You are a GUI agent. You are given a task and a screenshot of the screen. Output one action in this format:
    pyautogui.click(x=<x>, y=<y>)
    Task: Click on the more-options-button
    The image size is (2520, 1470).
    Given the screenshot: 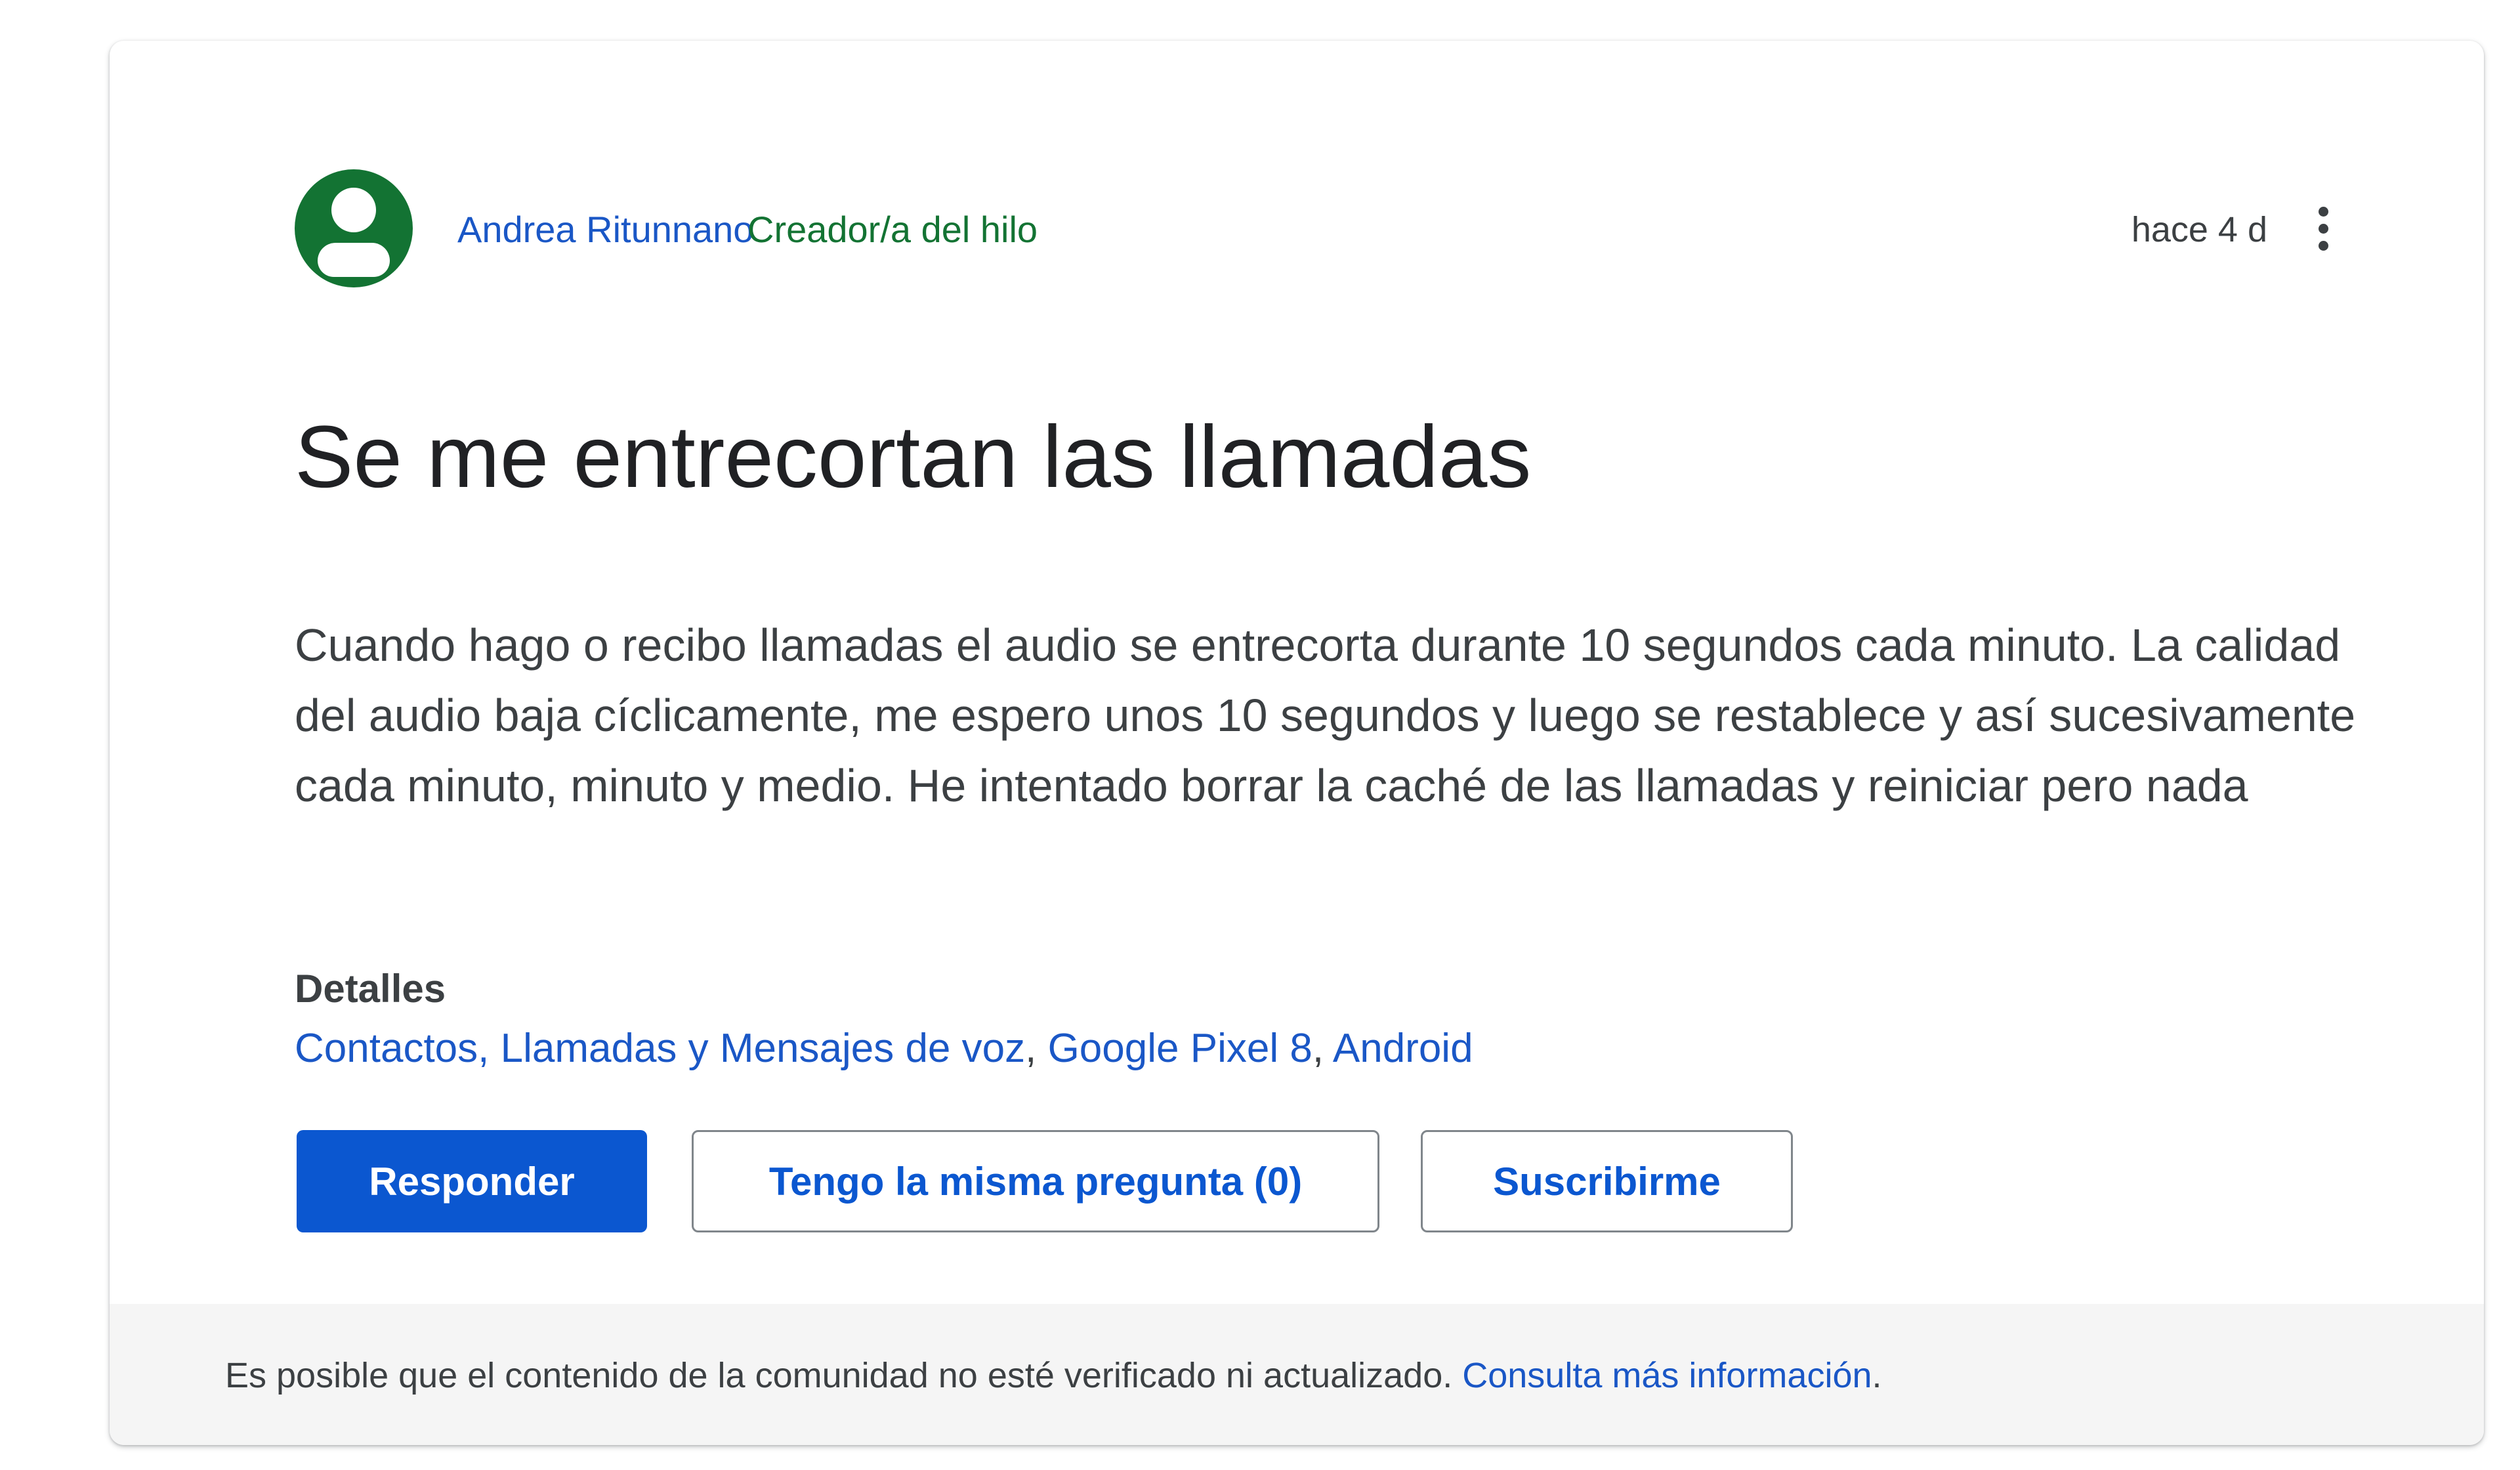 What is the action you would take?
    pyautogui.click(x=2323, y=228)
    